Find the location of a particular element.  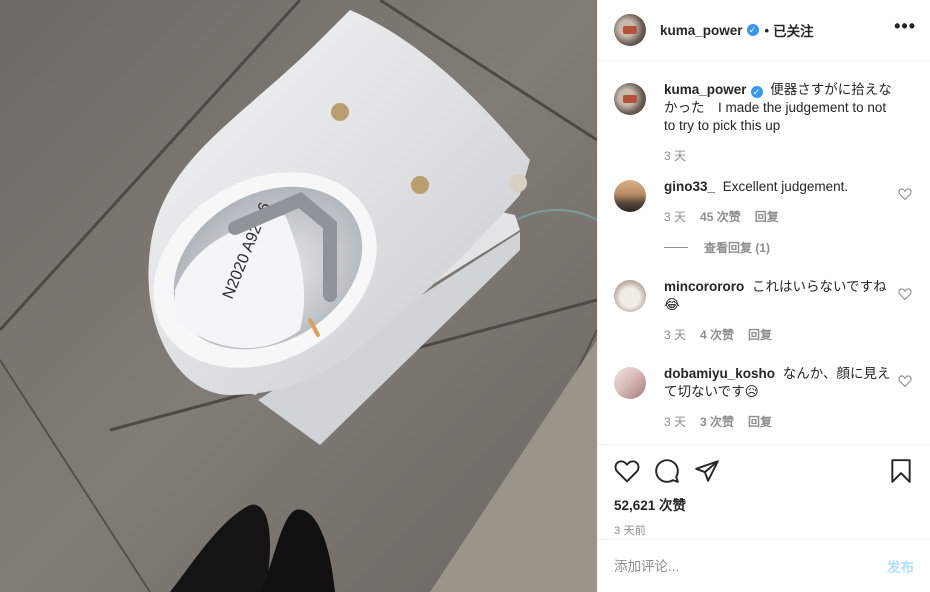

comment-text: Excellent judgement. is located at coordinates (785, 186).